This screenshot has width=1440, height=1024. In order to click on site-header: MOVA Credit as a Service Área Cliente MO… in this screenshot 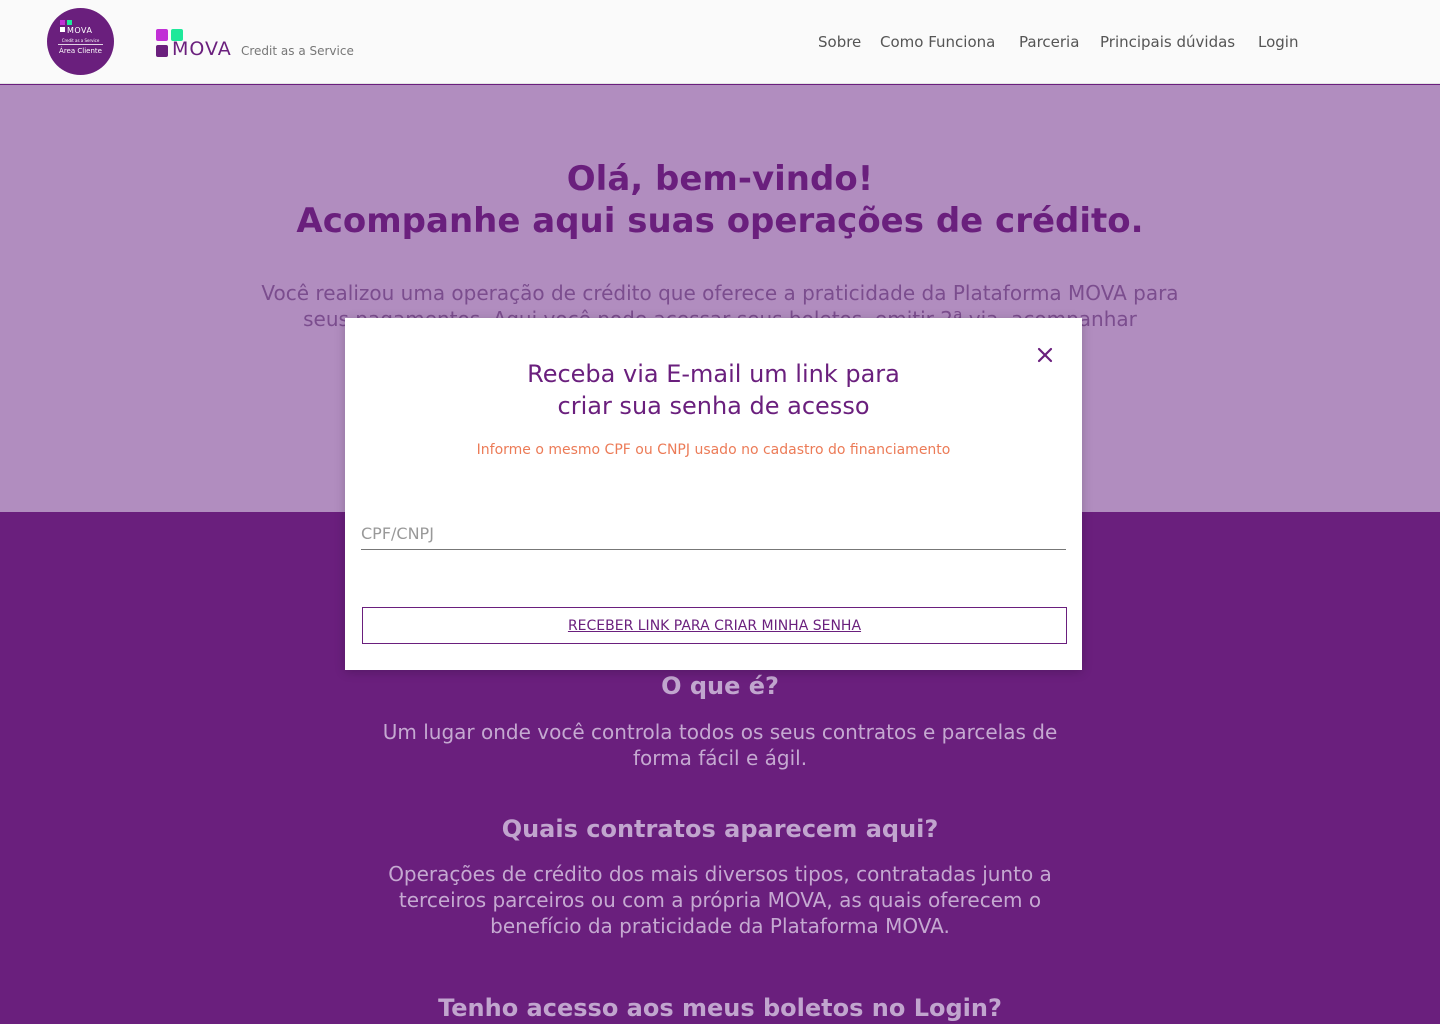, I will do `click(720, 42)`.